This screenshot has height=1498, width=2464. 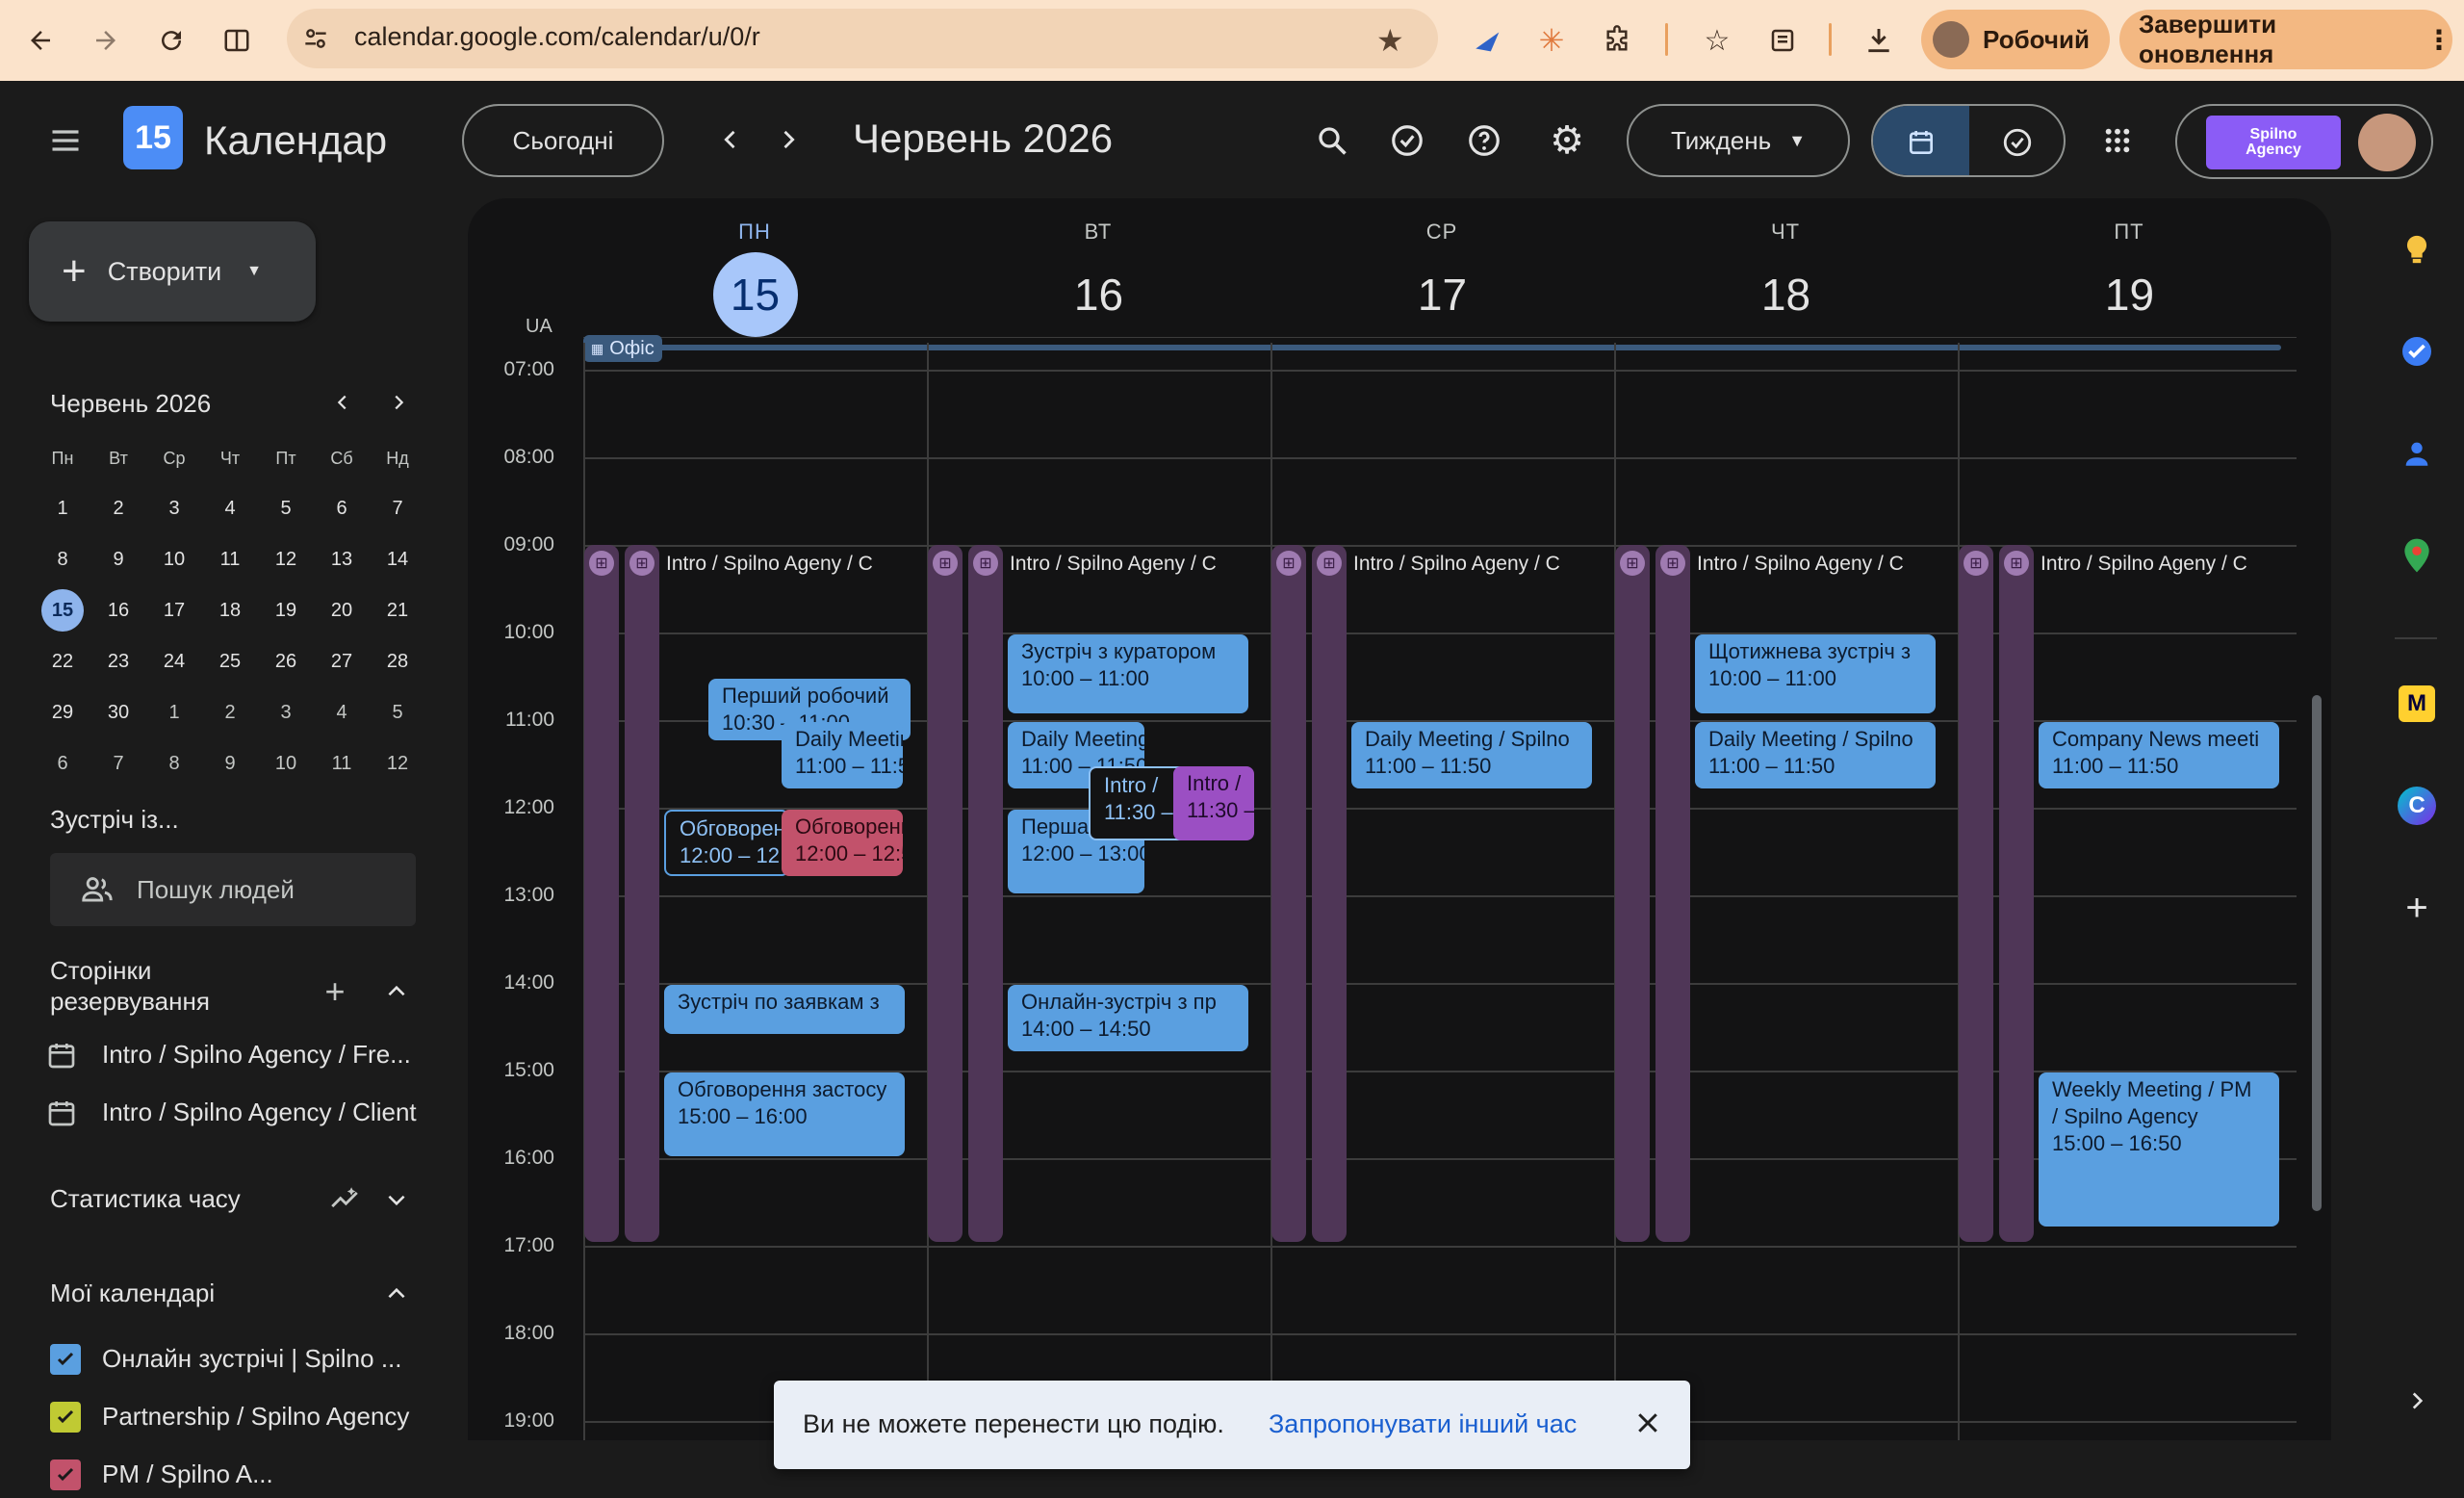 I want to click on contacts-icon, so click(x=2417, y=454).